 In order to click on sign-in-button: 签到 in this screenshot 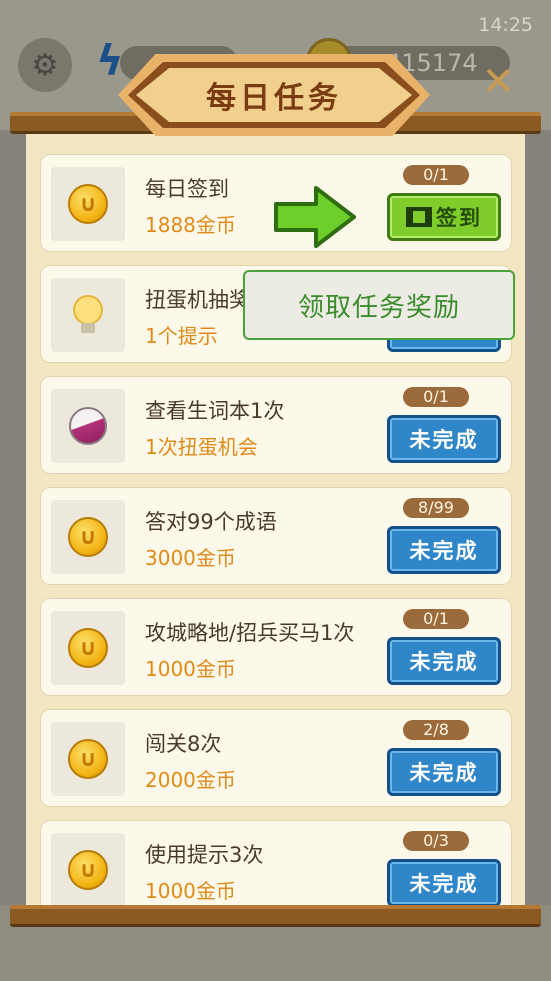, I will do `click(444, 217)`.